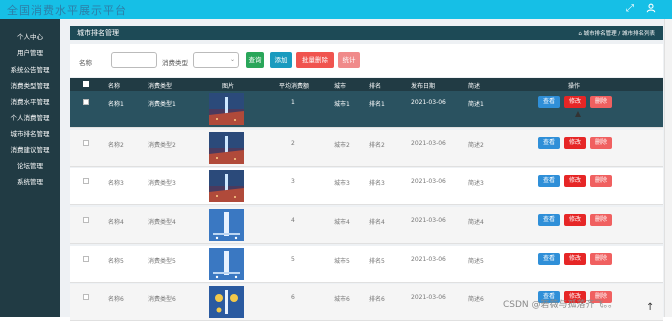 The width and height of the screenshot is (672, 321). What do you see at coordinates (630, 9) in the screenshot?
I see `expand-icon: ⤢` at bounding box center [630, 9].